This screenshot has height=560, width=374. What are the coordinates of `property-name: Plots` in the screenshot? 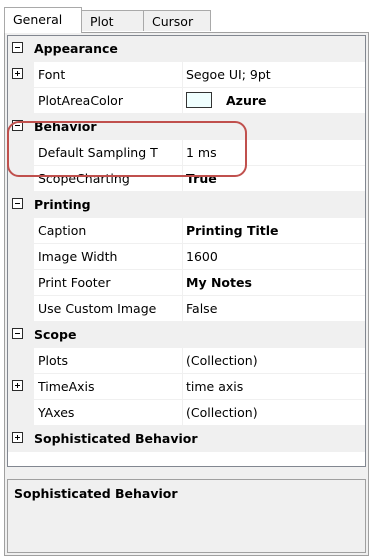 It's located at (53, 360).